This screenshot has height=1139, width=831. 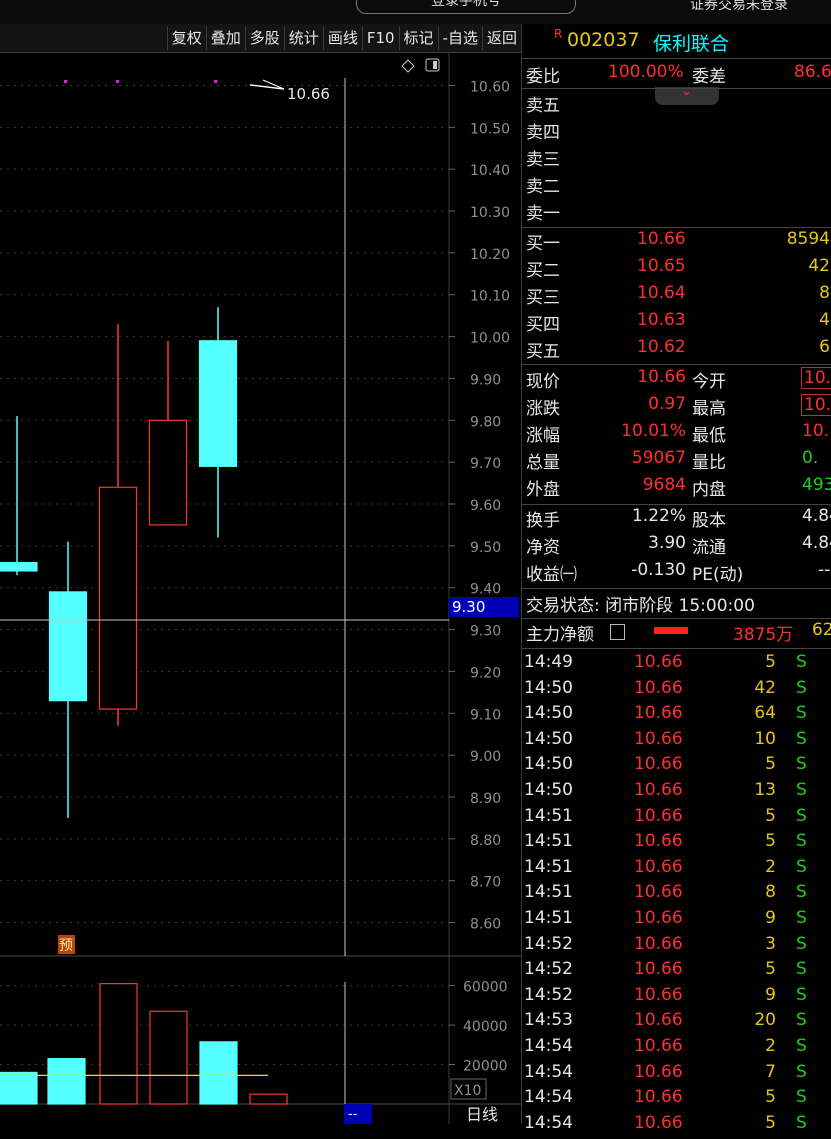 I want to click on bid-volume: 6, so click(x=824, y=347).